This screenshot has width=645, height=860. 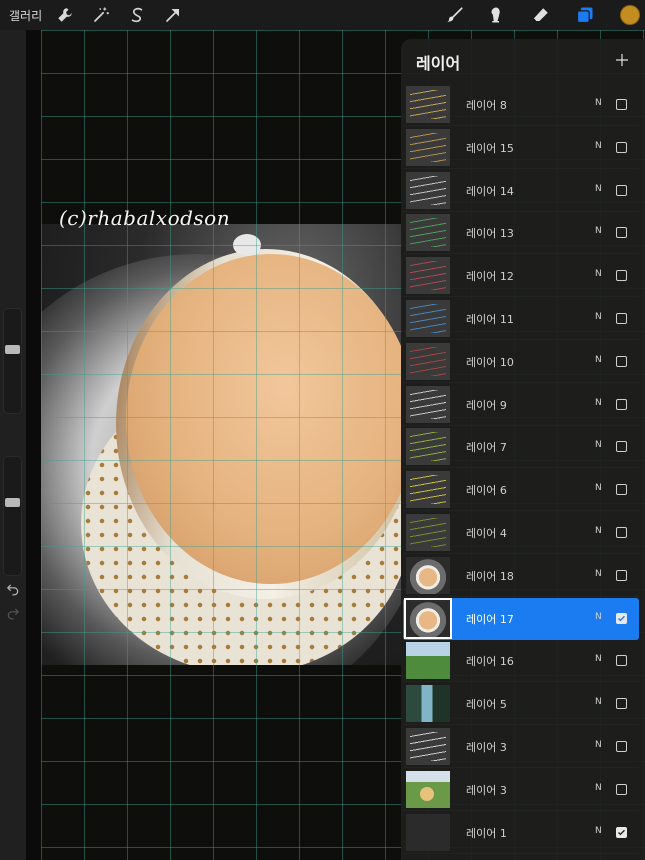 What do you see at coordinates (486, 533) in the screenshot?
I see `layer-name: 레이어 4` at bounding box center [486, 533].